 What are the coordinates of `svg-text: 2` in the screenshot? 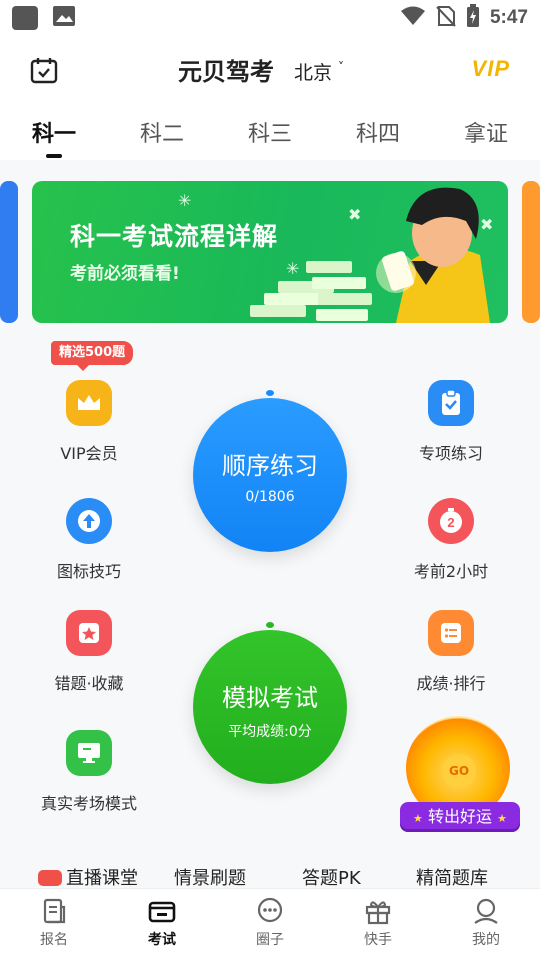 It's located at (450, 522).